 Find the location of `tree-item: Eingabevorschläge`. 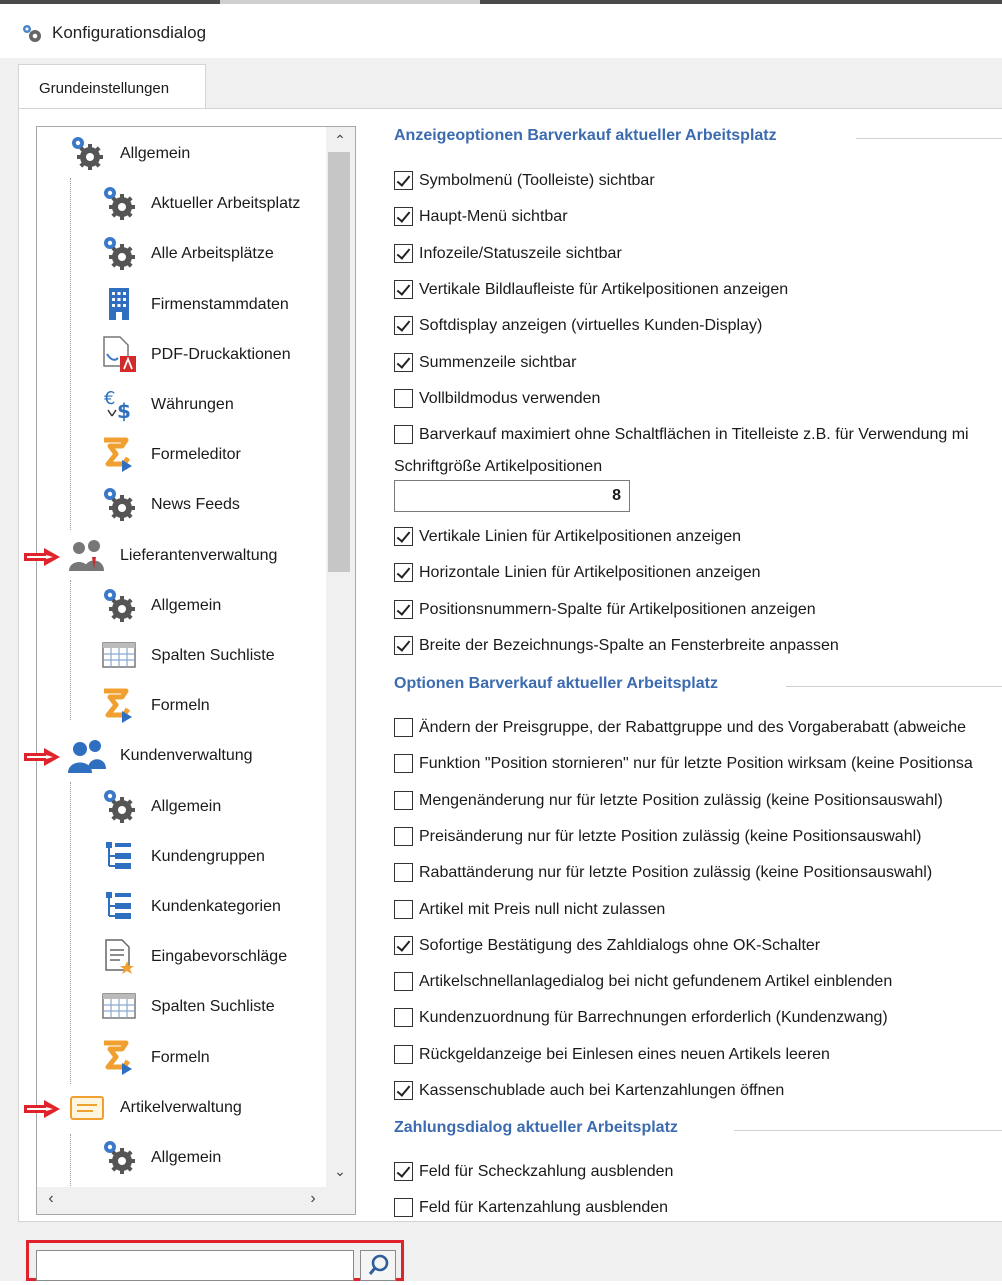

tree-item: Eingabevorschläge is located at coordinates (209, 957).